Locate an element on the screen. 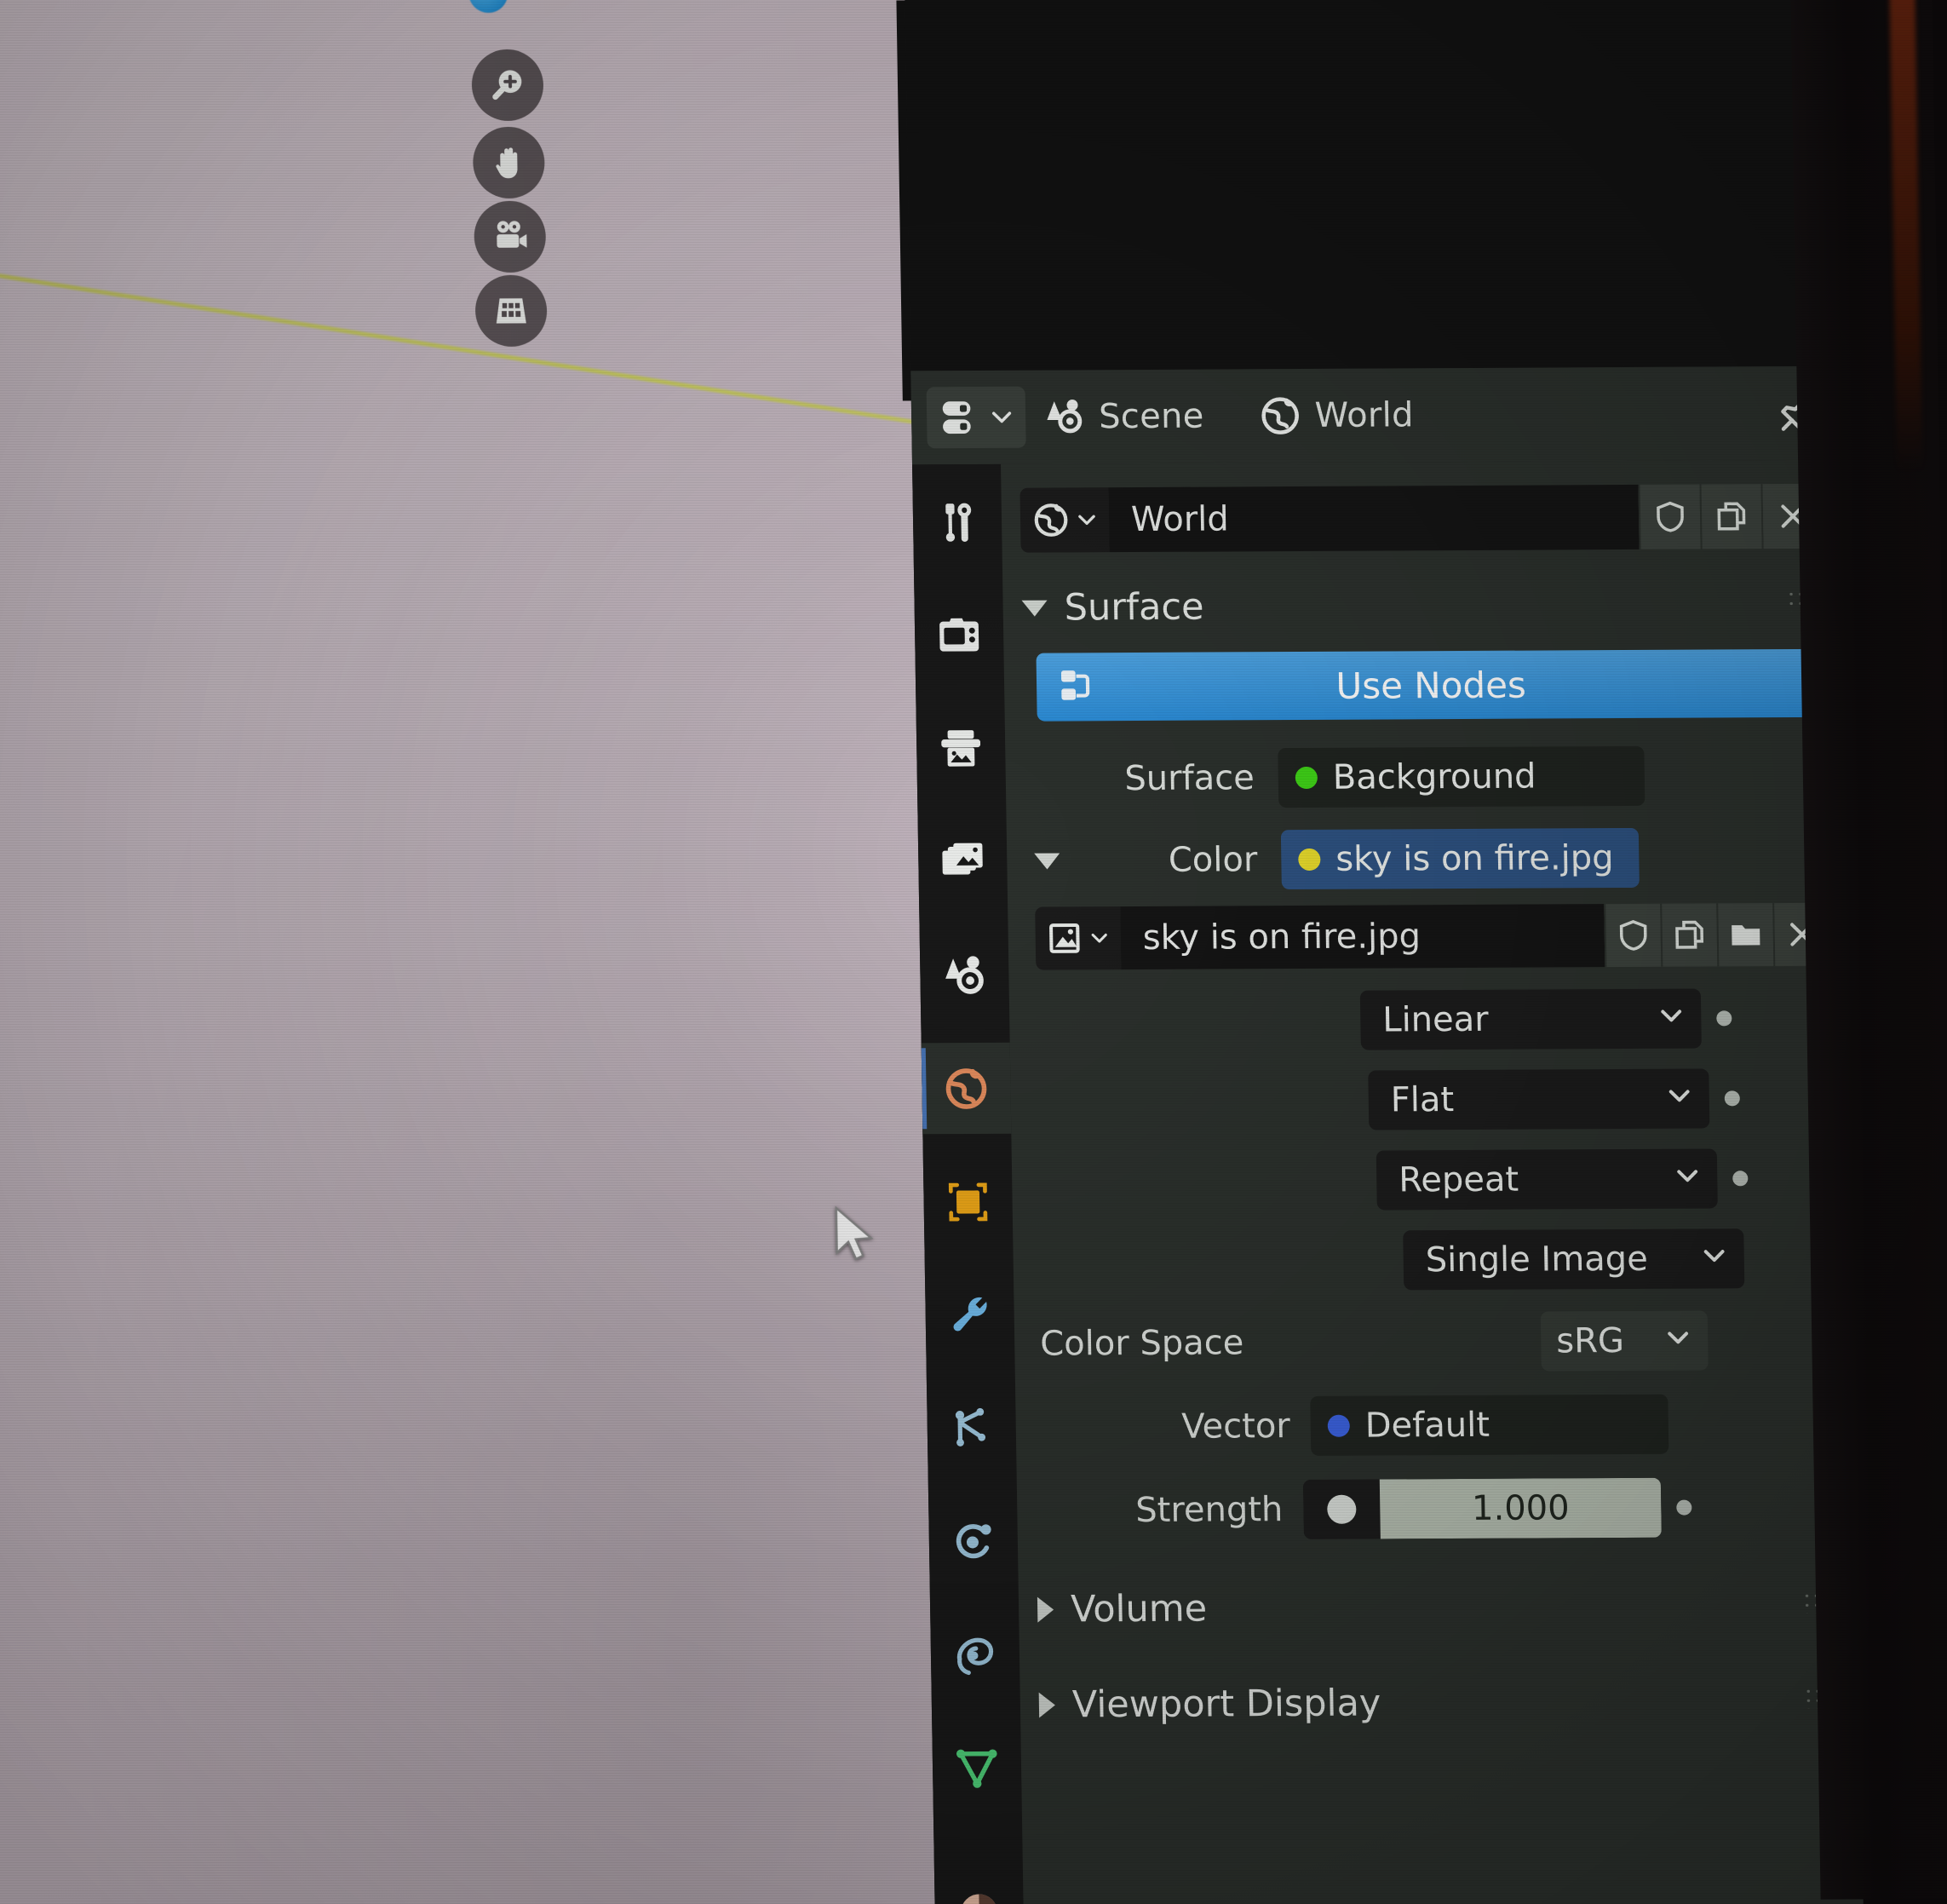 The height and width of the screenshot is (1904, 1947). color-space-label: Color Space is located at coordinates (1141, 1343).